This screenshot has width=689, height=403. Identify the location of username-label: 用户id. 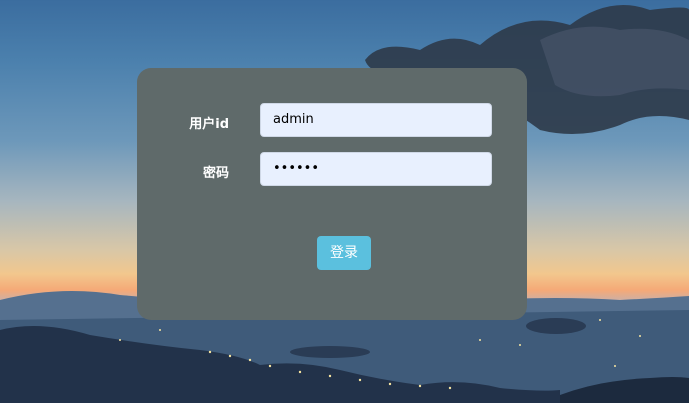
(209, 124).